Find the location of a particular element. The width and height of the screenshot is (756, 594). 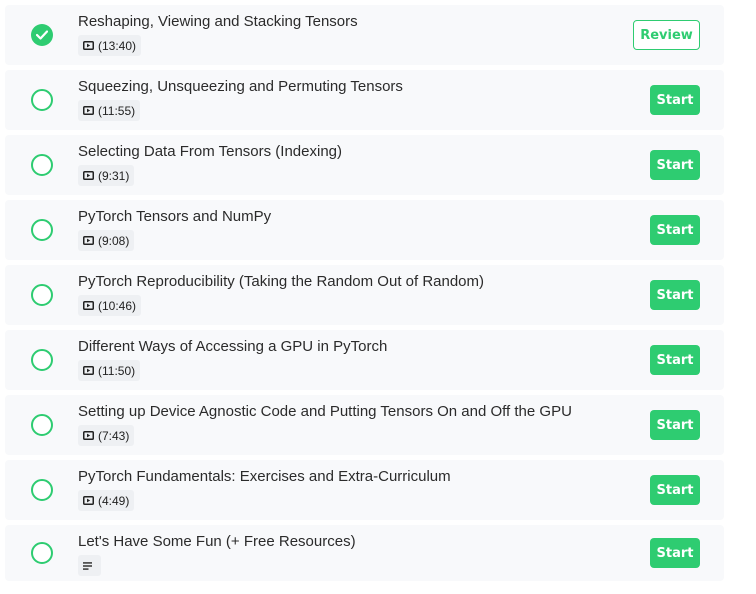

lecture-duration: (9:08) is located at coordinates (114, 240).